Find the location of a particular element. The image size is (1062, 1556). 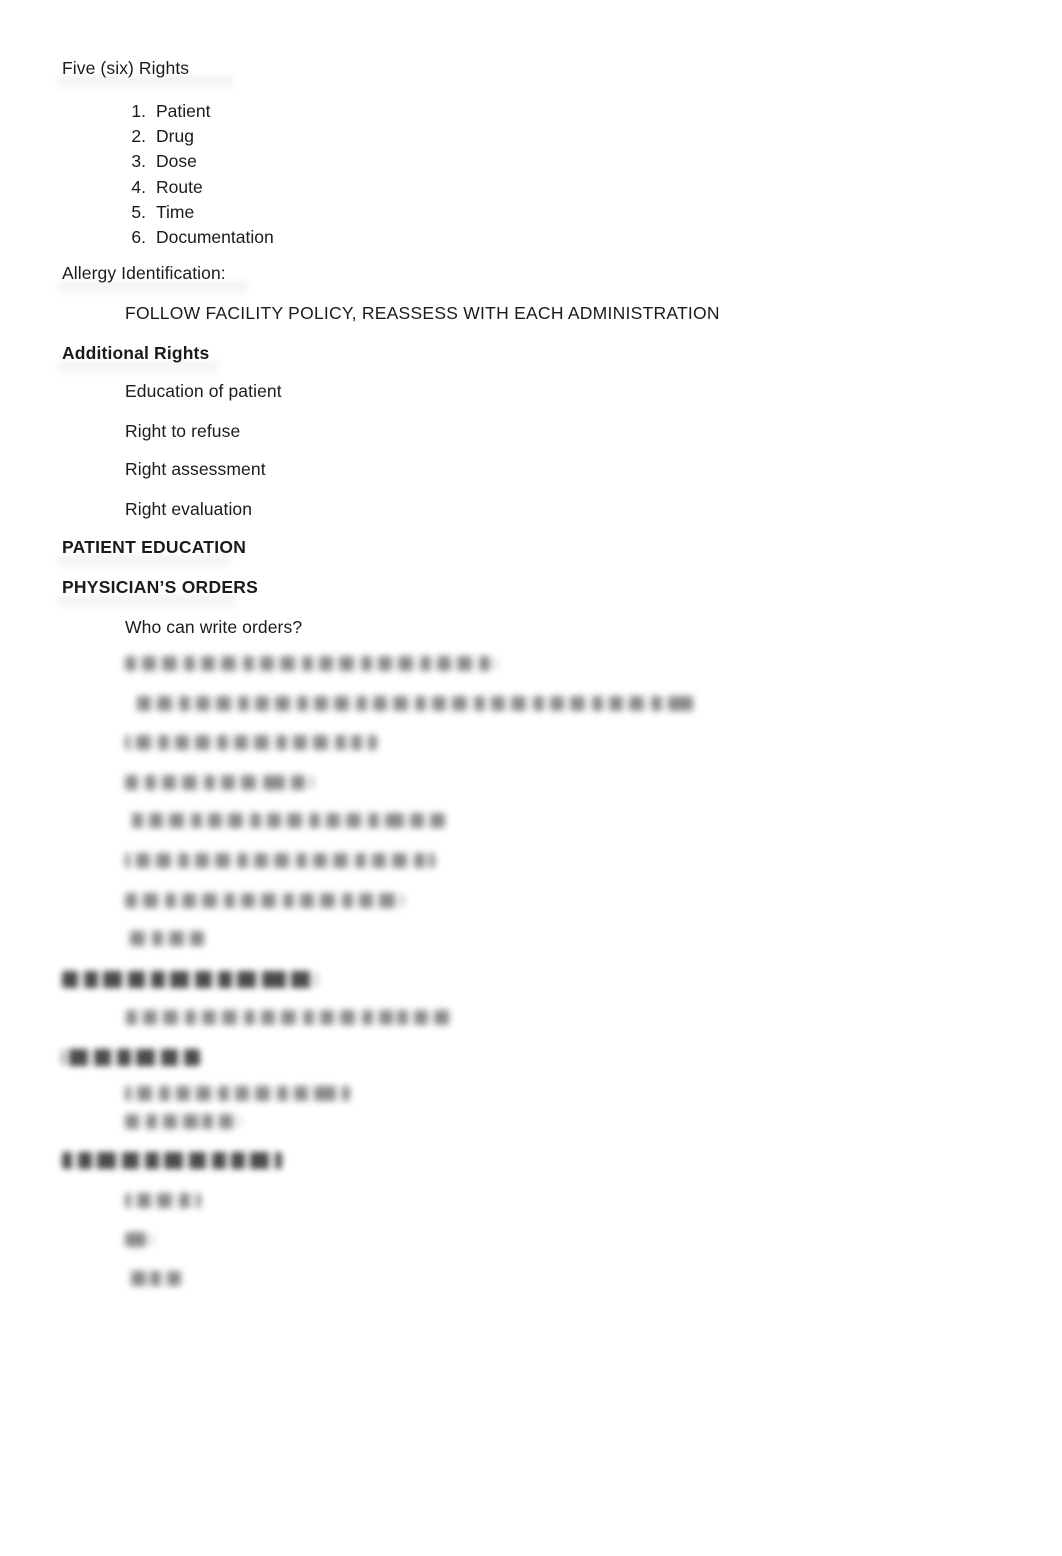

physicians-orders-question: Who can write orders? is located at coordinates (214, 627).